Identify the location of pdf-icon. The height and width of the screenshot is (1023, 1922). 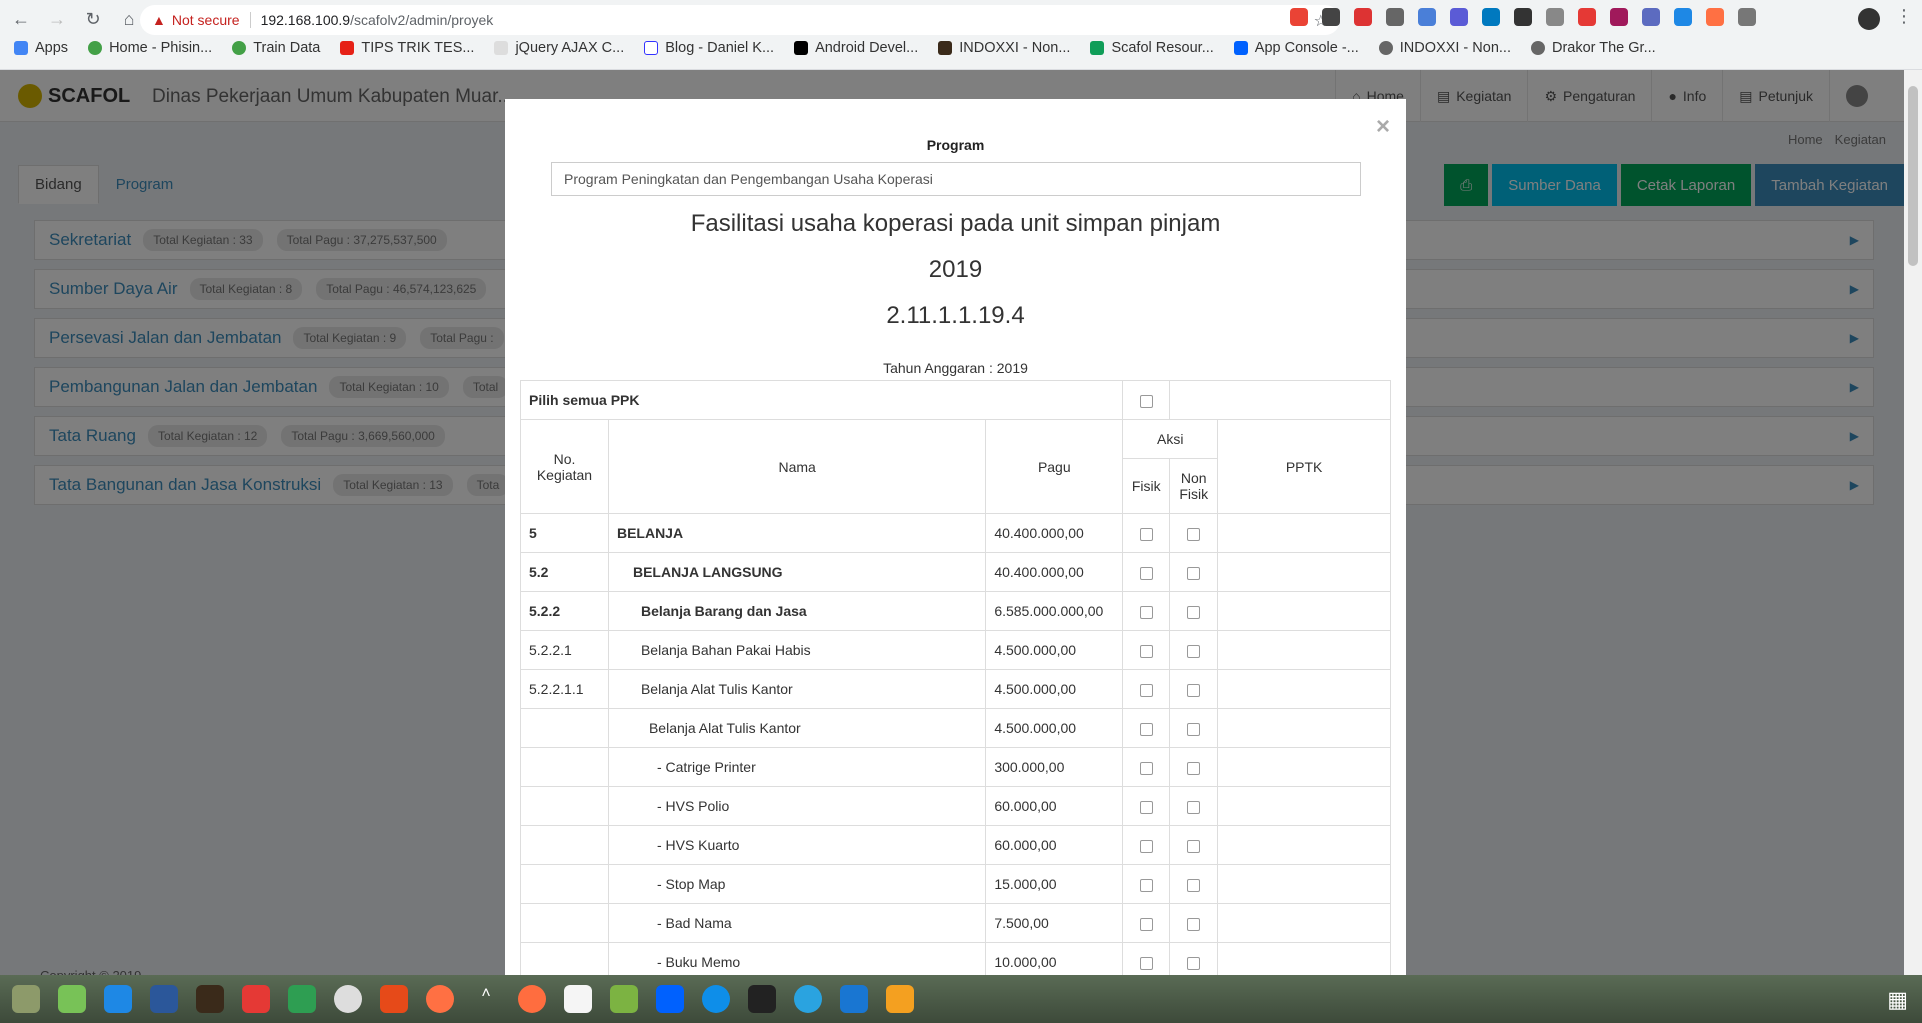
(256, 999).